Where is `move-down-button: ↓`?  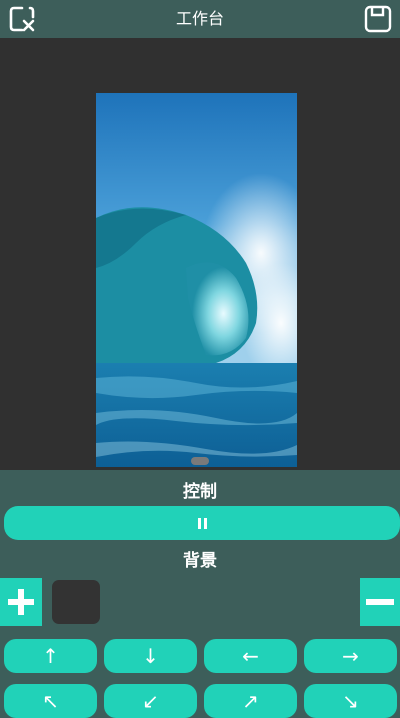
move-down-button: ↓ is located at coordinates (150, 656).